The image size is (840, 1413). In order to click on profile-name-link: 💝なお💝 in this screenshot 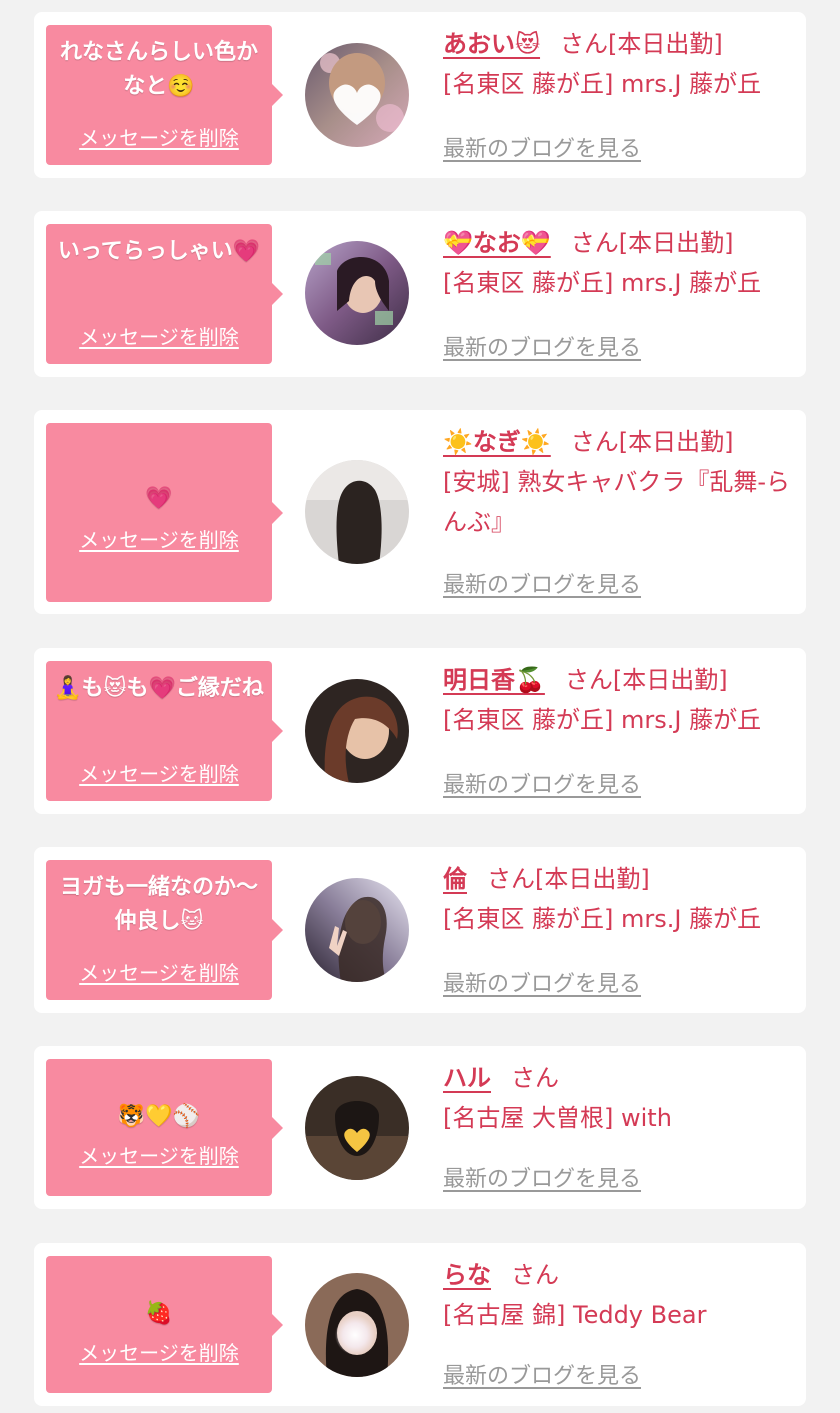, I will do `click(497, 243)`.